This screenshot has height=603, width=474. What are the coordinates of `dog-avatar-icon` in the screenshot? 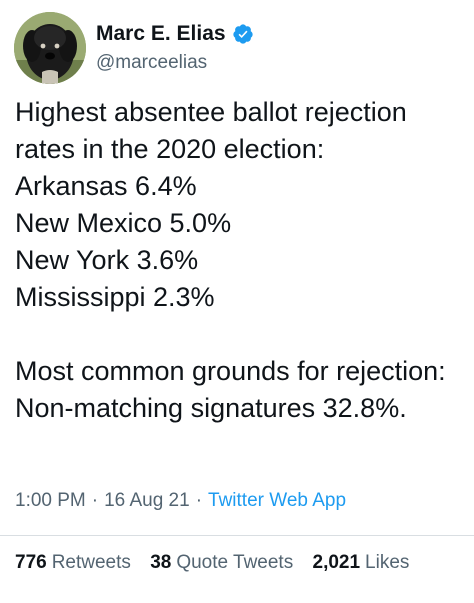 It's located at (50, 48).